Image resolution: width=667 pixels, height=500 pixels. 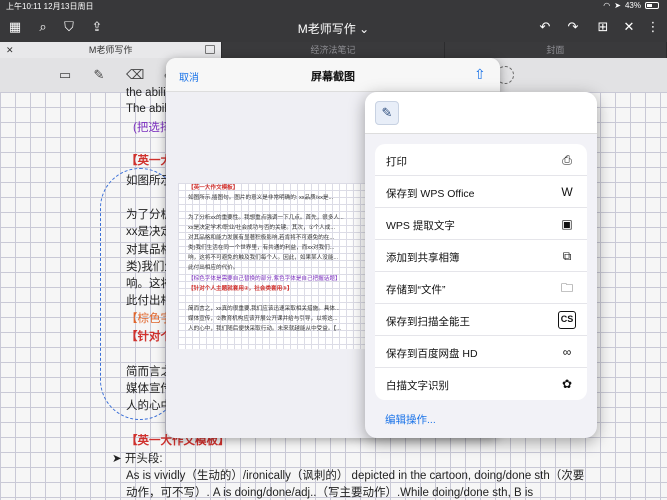 I want to click on share-item-camscanner: 保存到扫描全能王 CS, so click(x=481, y=320).